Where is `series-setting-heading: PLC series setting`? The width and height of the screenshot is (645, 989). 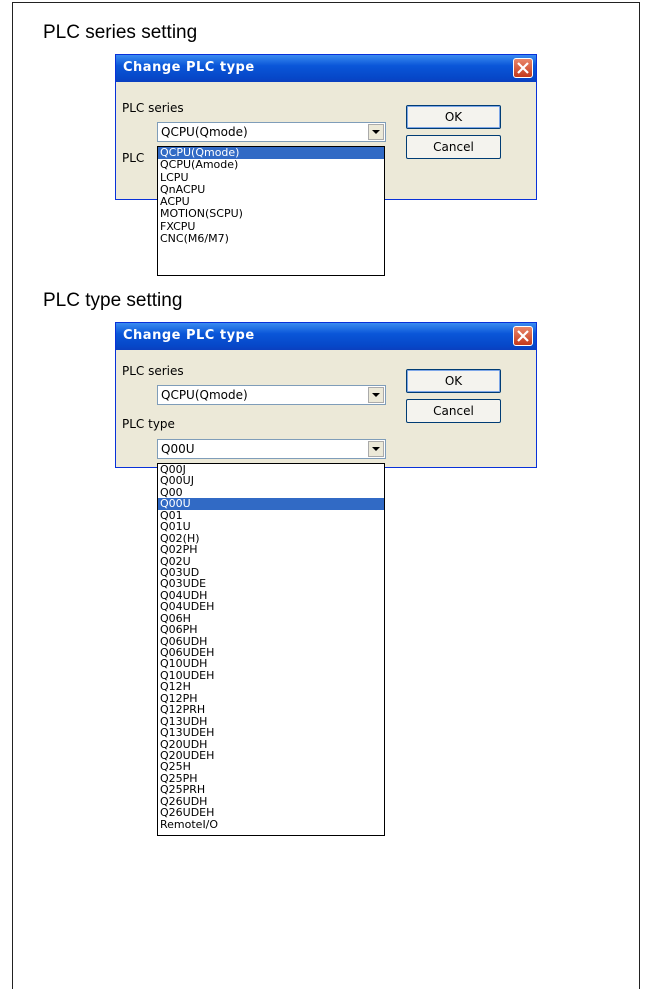 series-setting-heading: PLC series setting is located at coordinates (120, 32).